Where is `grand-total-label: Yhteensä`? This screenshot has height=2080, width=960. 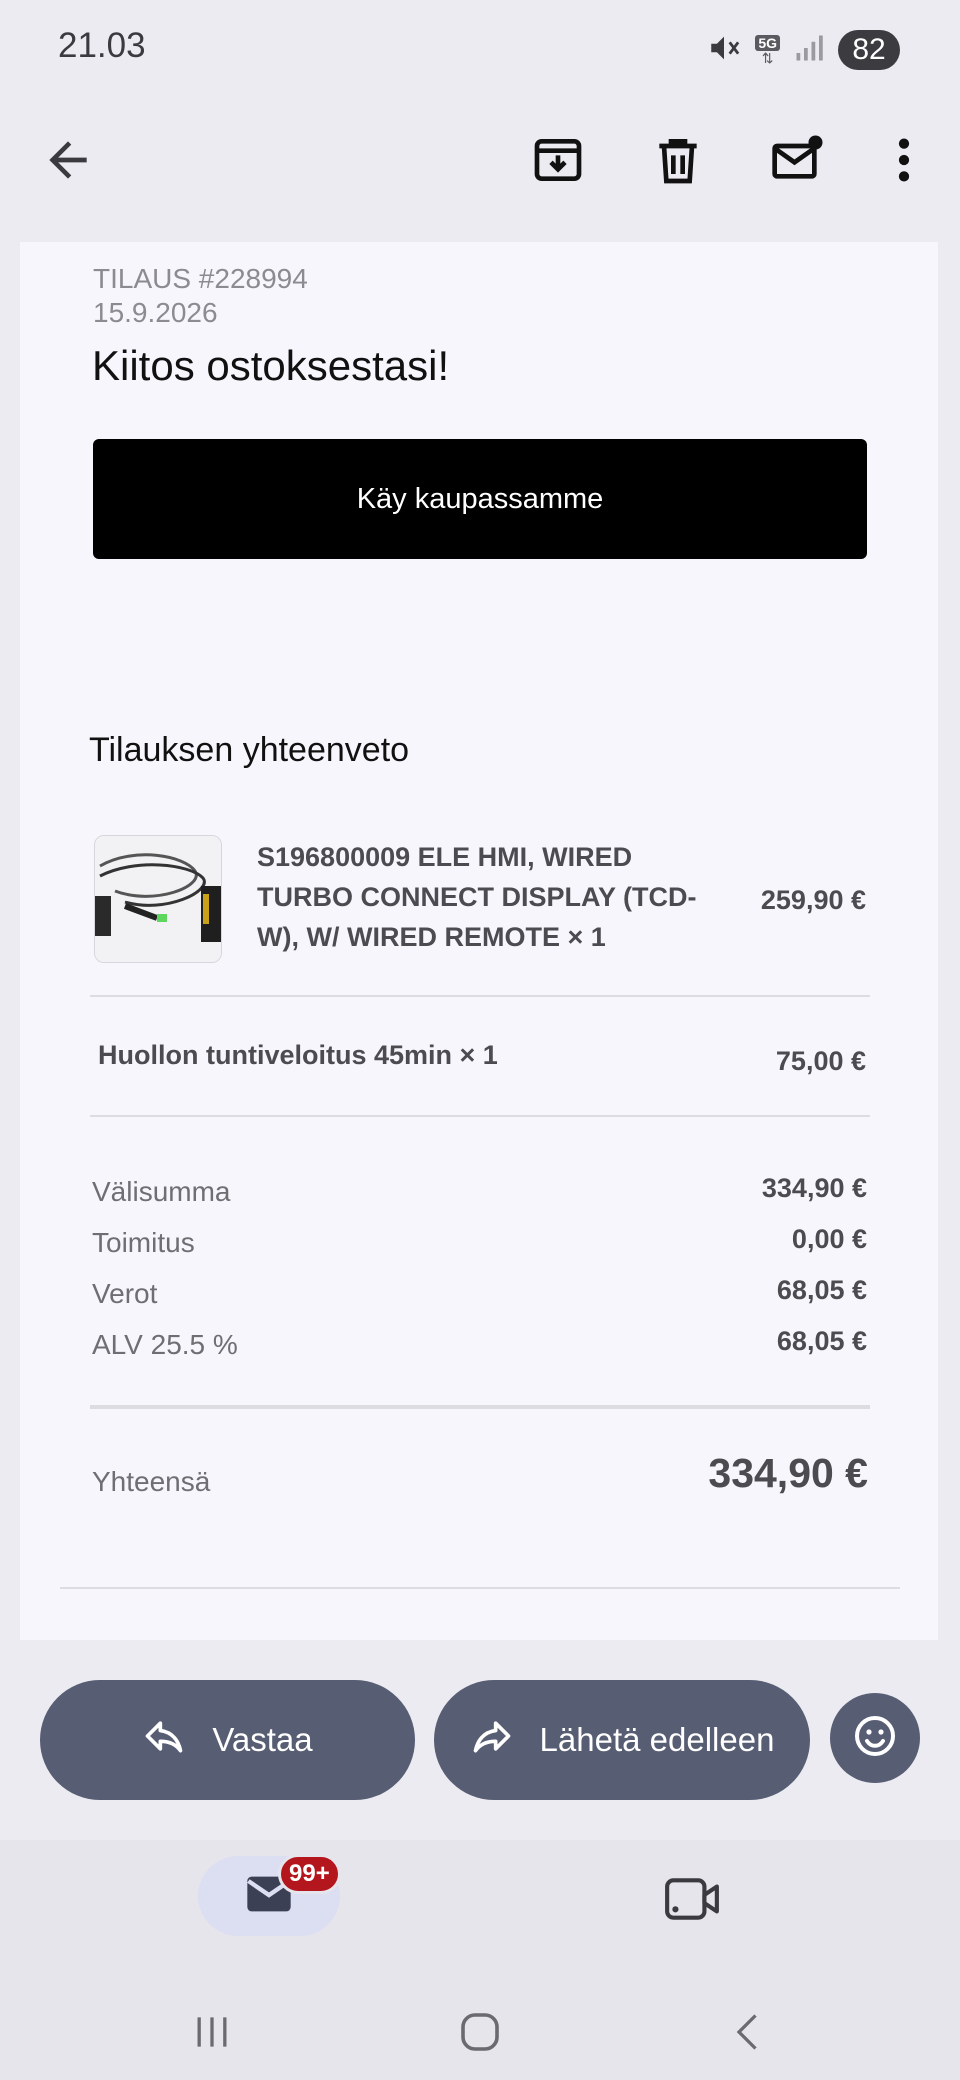
grand-total-label: Yhteensä is located at coordinates (151, 1481).